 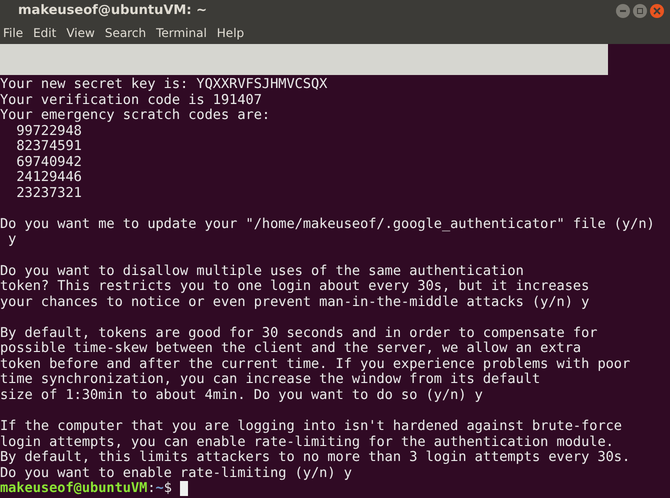 I want to click on close-icon, so click(x=657, y=11).